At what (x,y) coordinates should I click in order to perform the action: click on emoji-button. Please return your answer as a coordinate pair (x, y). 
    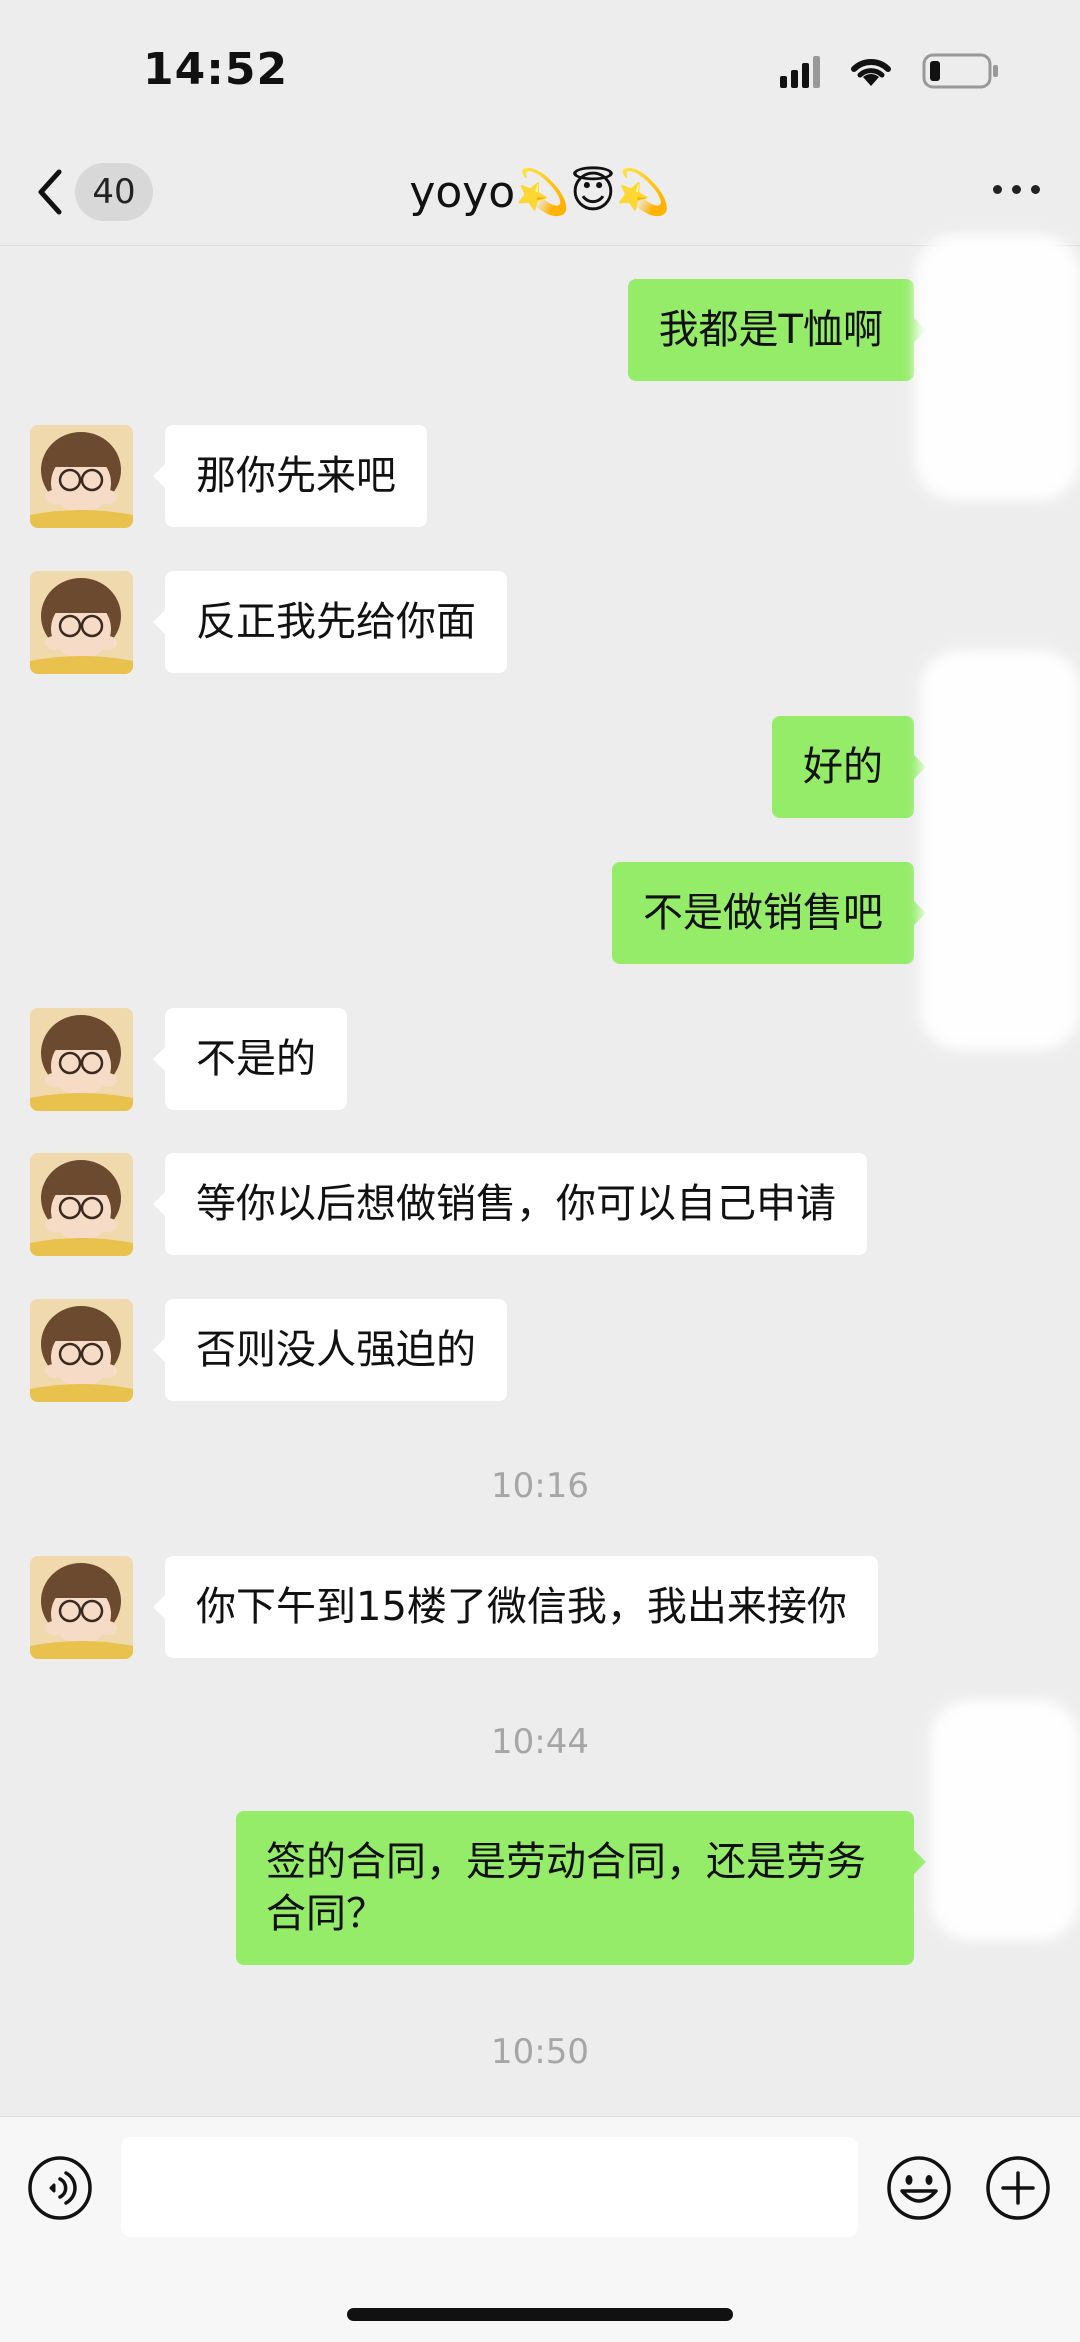
    Looking at the image, I should click on (919, 2188).